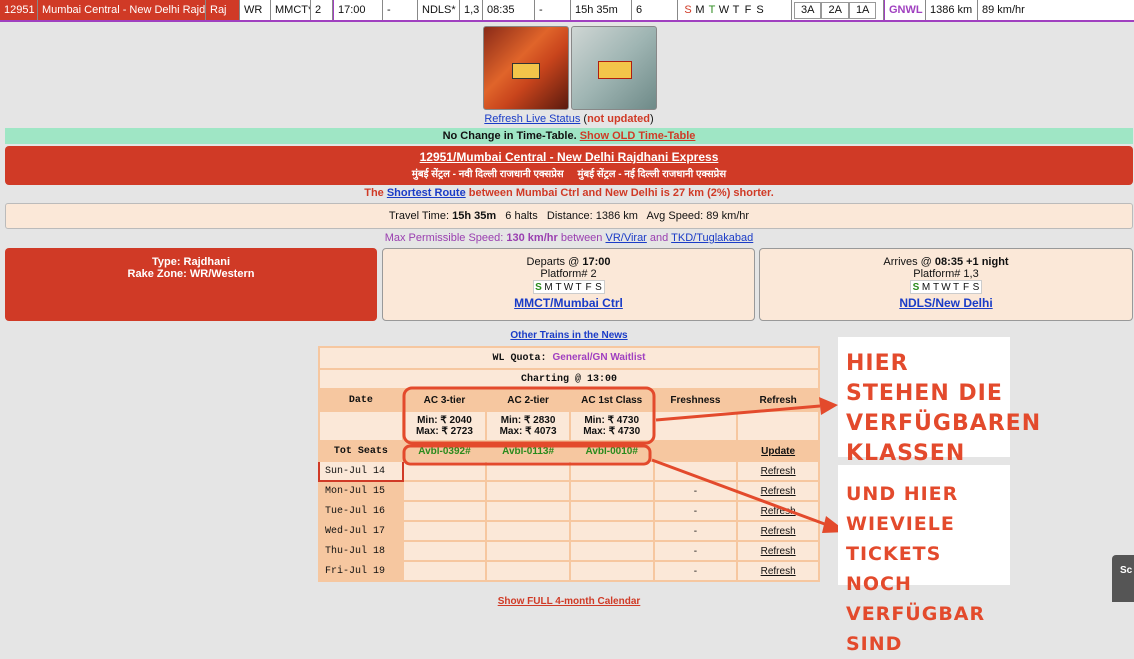 The width and height of the screenshot is (1134, 659). I want to click on annotation-classes: HIER STEHEN DIE VERFÜGBAREN KLASSEN, so click(940, 401).